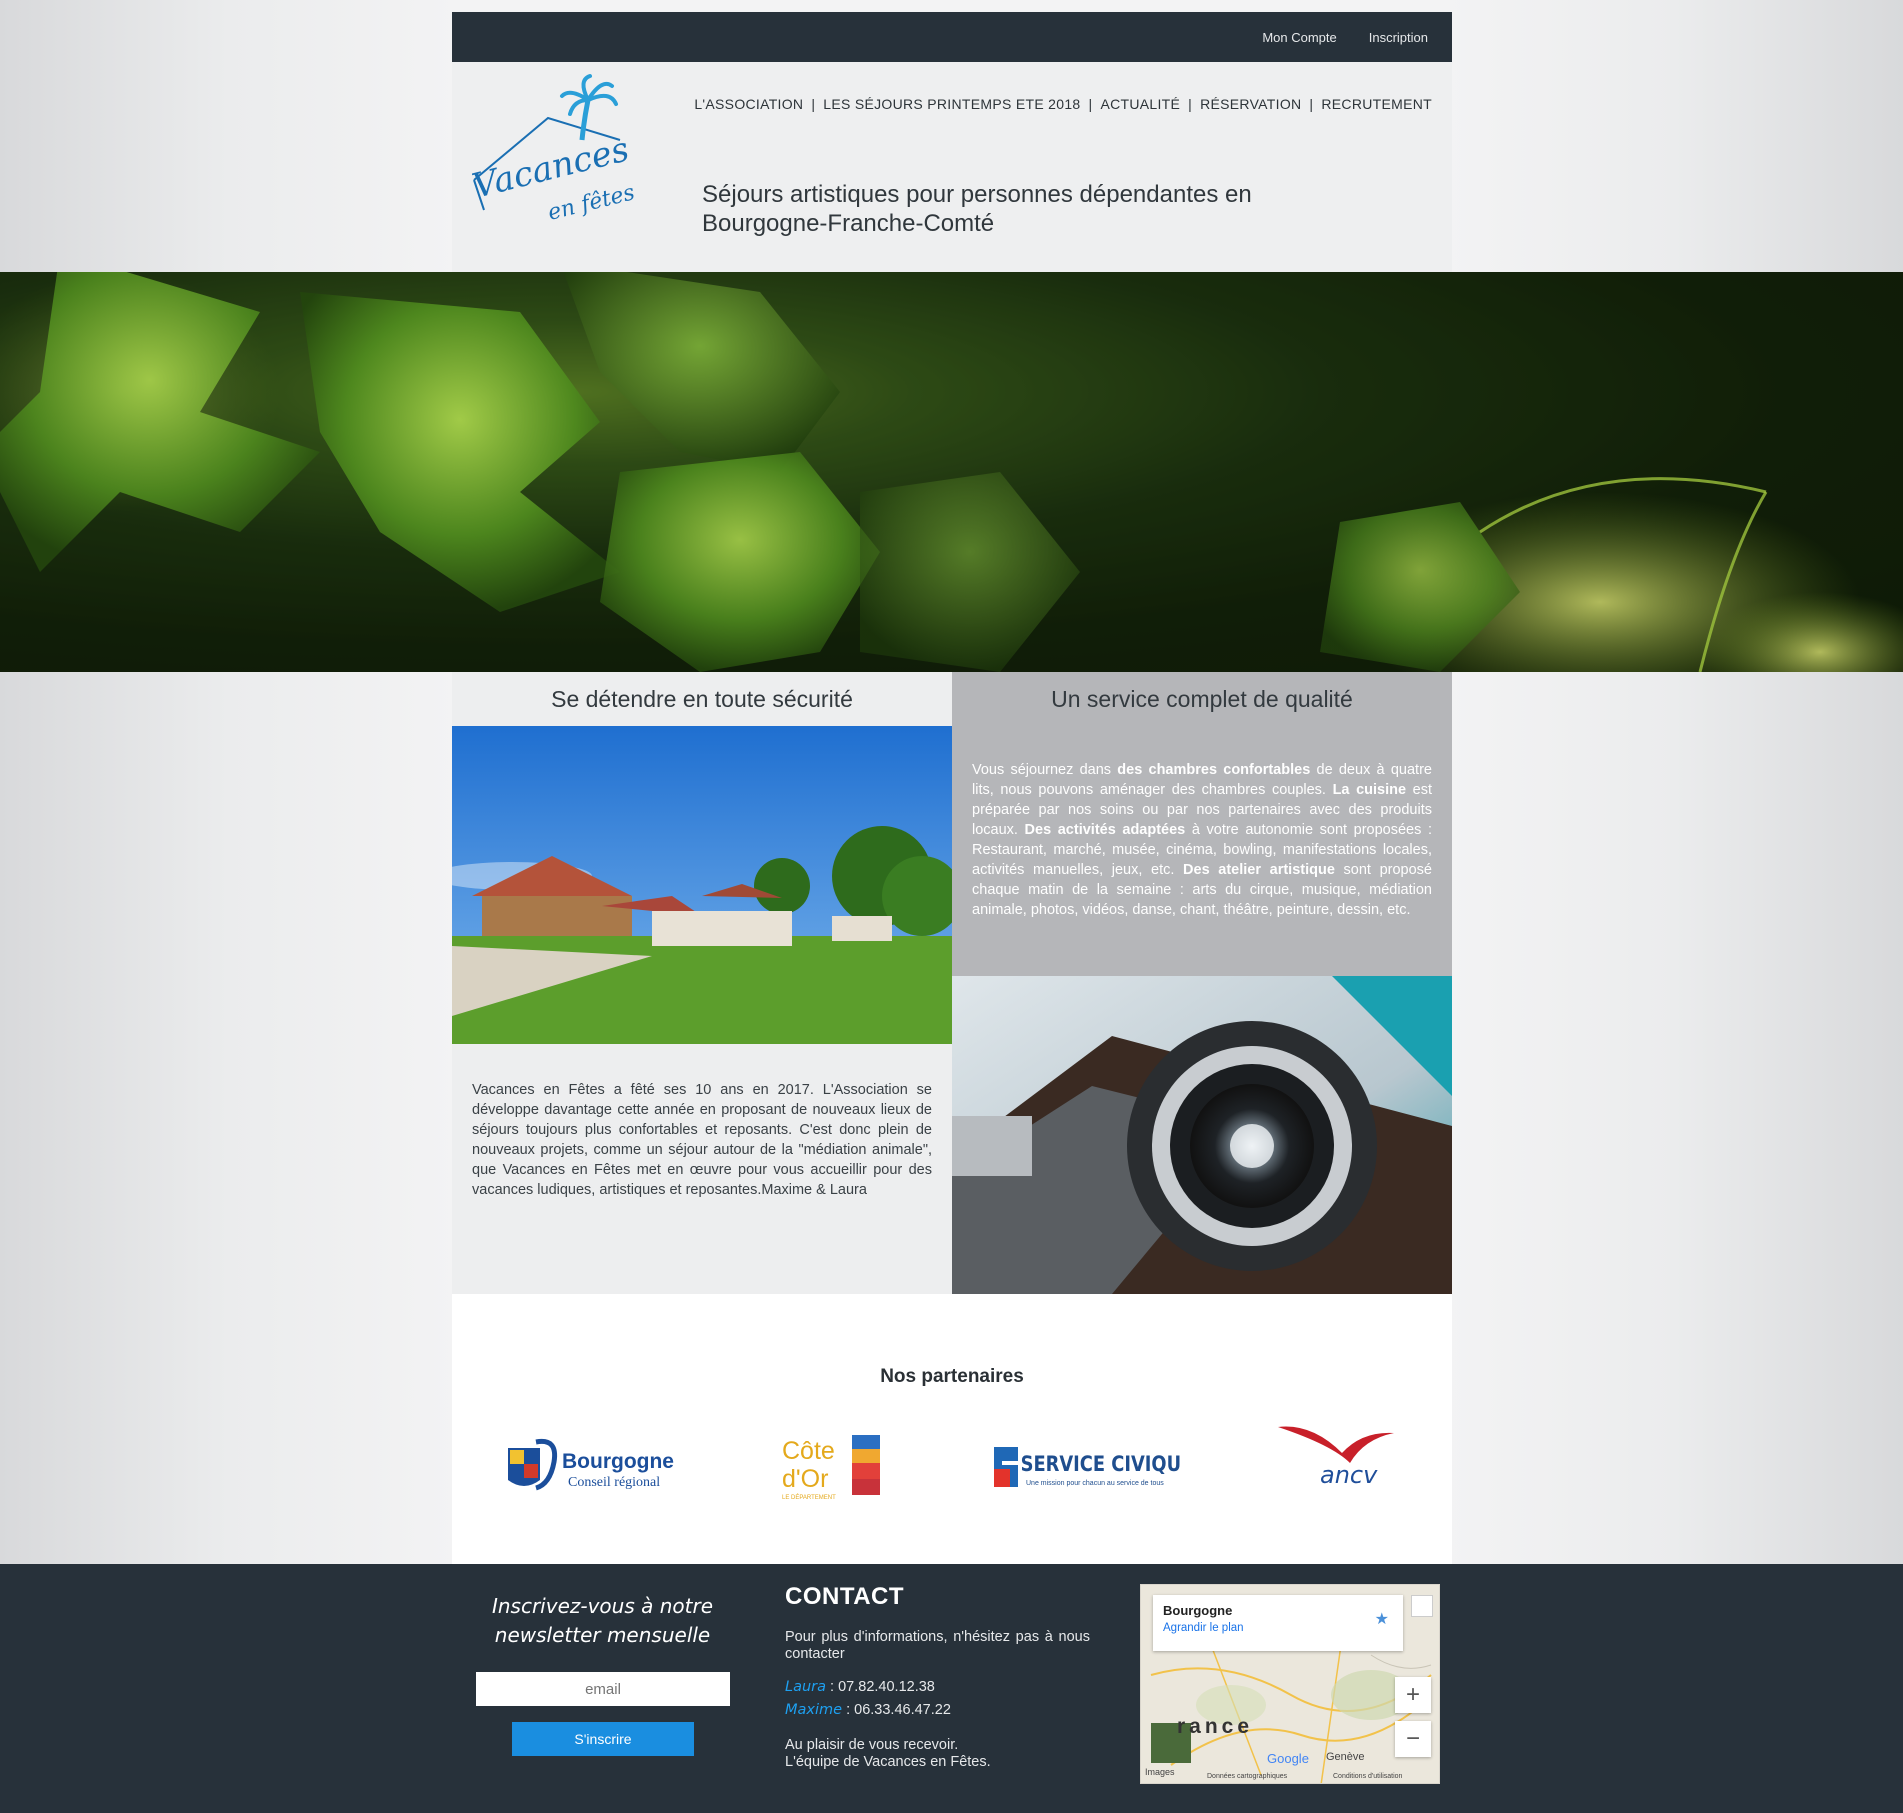 This screenshot has width=1903, height=1813. What do you see at coordinates (805, 1479) in the screenshot?
I see `cotedor-line2: d'Or` at bounding box center [805, 1479].